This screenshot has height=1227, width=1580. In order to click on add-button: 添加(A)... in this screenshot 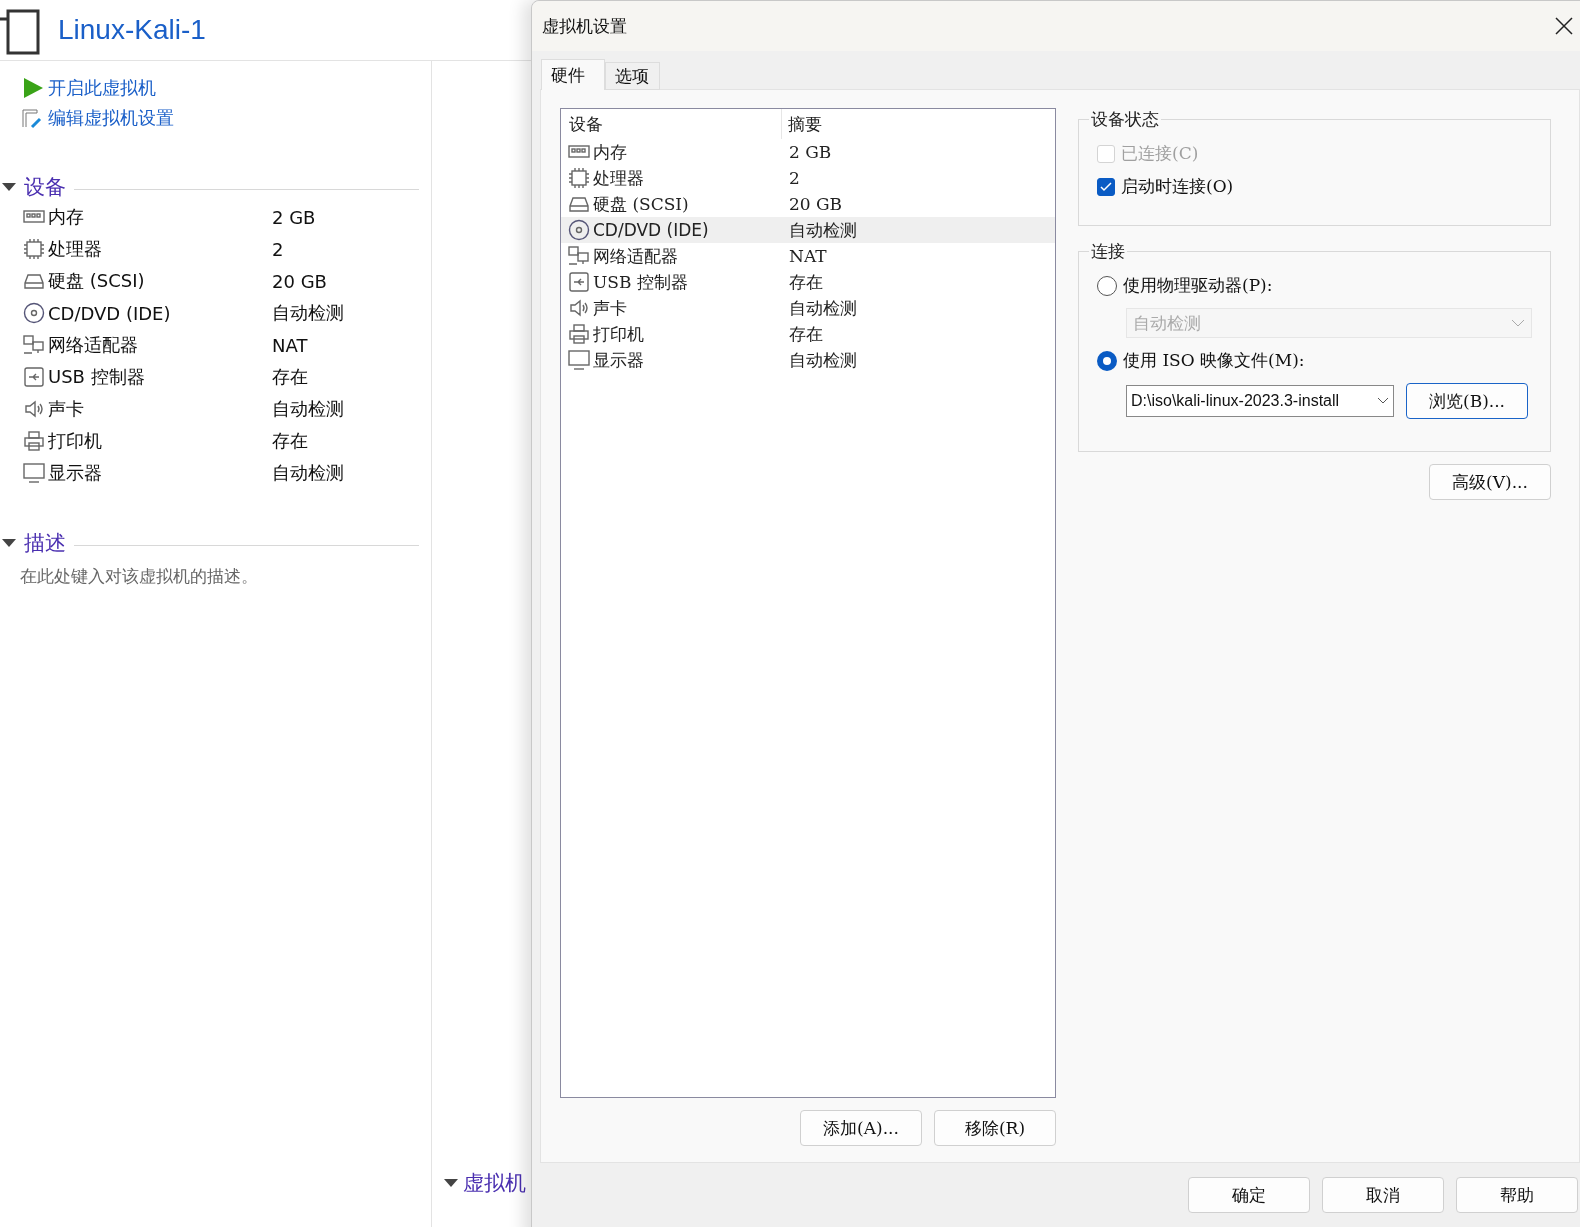, I will do `click(861, 1128)`.